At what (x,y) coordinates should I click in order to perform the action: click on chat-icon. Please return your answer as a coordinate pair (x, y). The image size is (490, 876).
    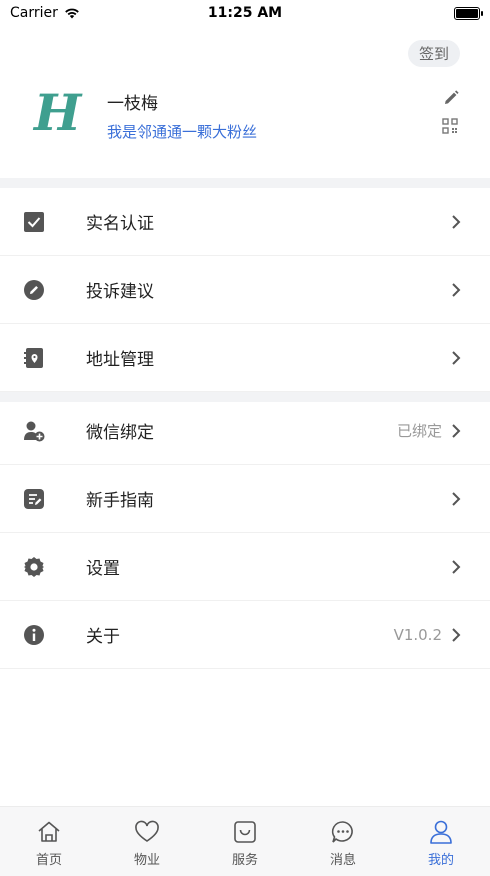
    Looking at the image, I should click on (342, 832).